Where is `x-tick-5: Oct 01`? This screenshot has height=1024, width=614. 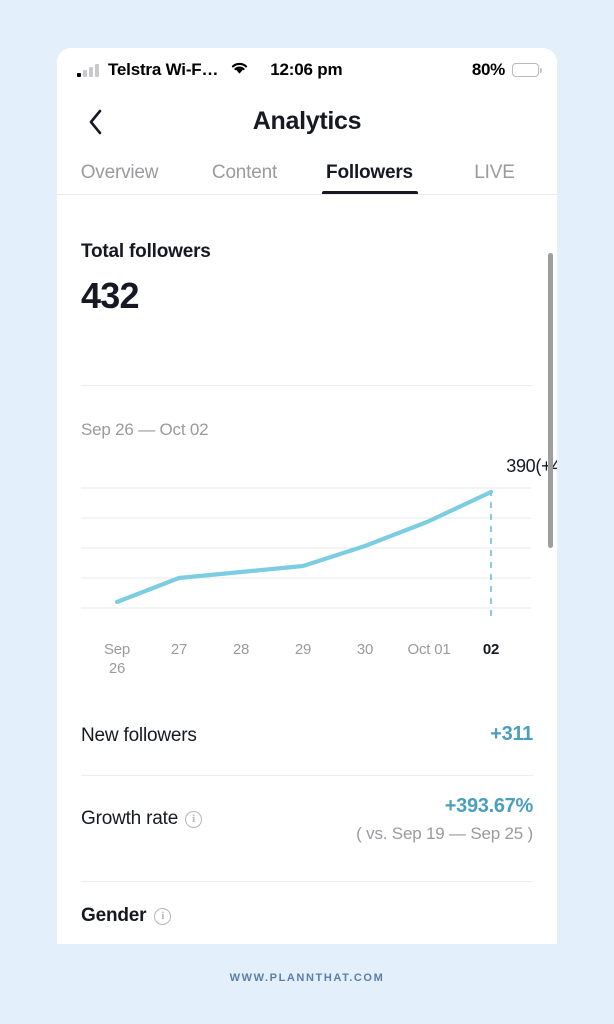
x-tick-5: Oct 01 is located at coordinates (429, 649).